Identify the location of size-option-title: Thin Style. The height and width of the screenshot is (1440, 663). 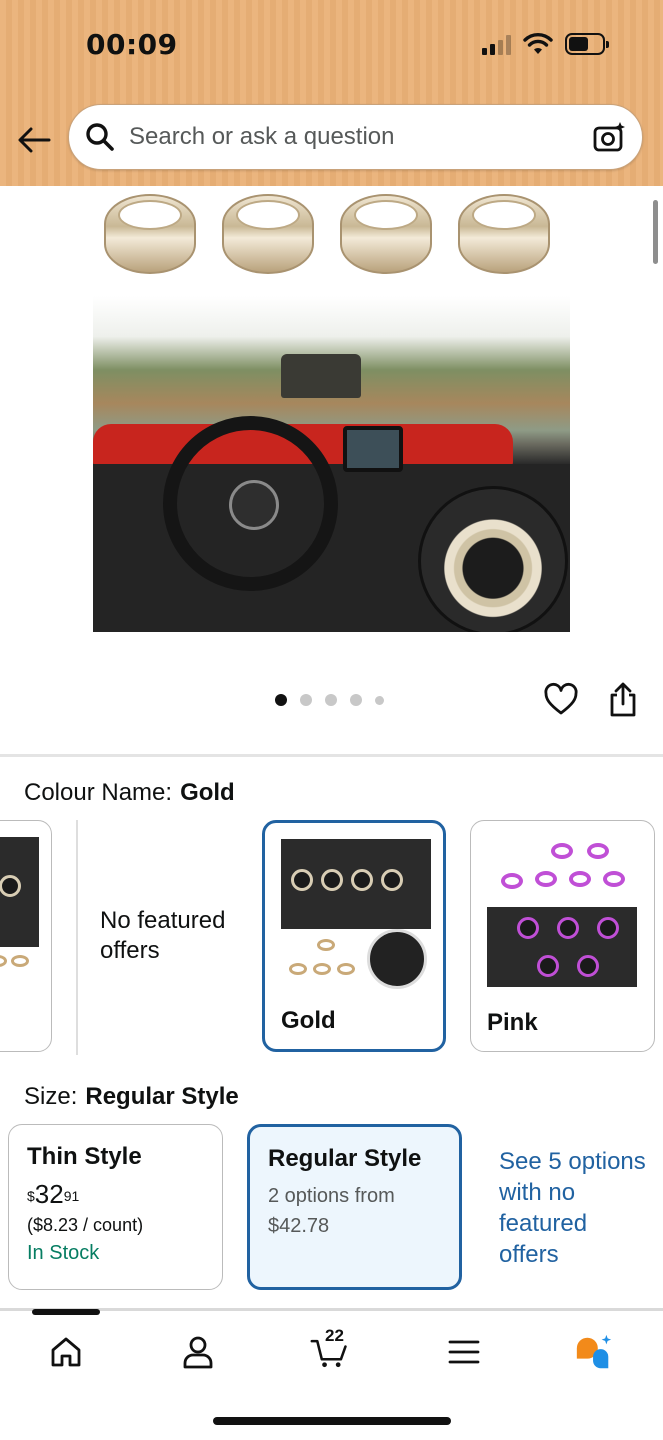
(84, 1156).